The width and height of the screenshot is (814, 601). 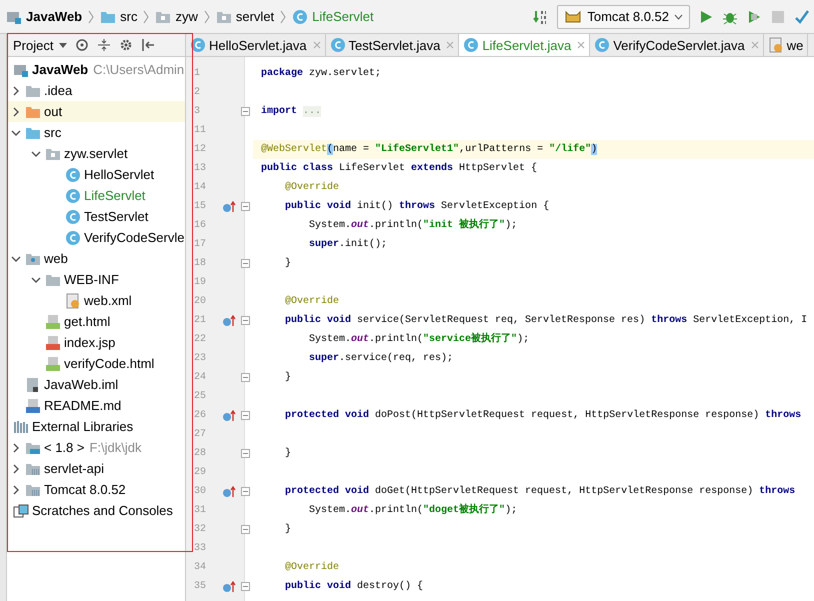 What do you see at coordinates (399, 169) in the screenshot?
I see `code-line: public class LifeServlet extends HttpServlet {` at bounding box center [399, 169].